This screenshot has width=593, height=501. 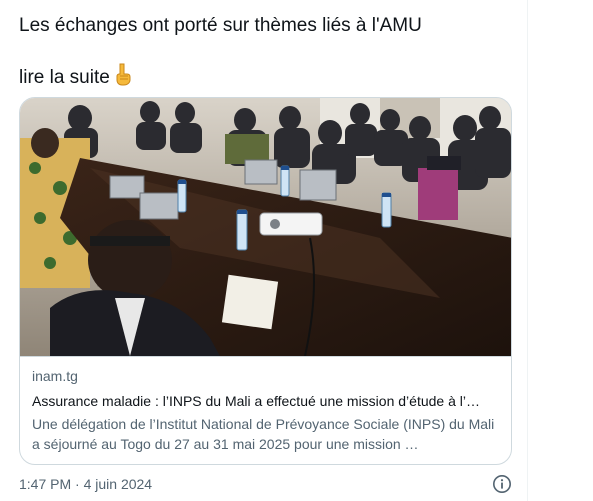 I want to click on card-domain: inam.tg, so click(x=55, y=376).